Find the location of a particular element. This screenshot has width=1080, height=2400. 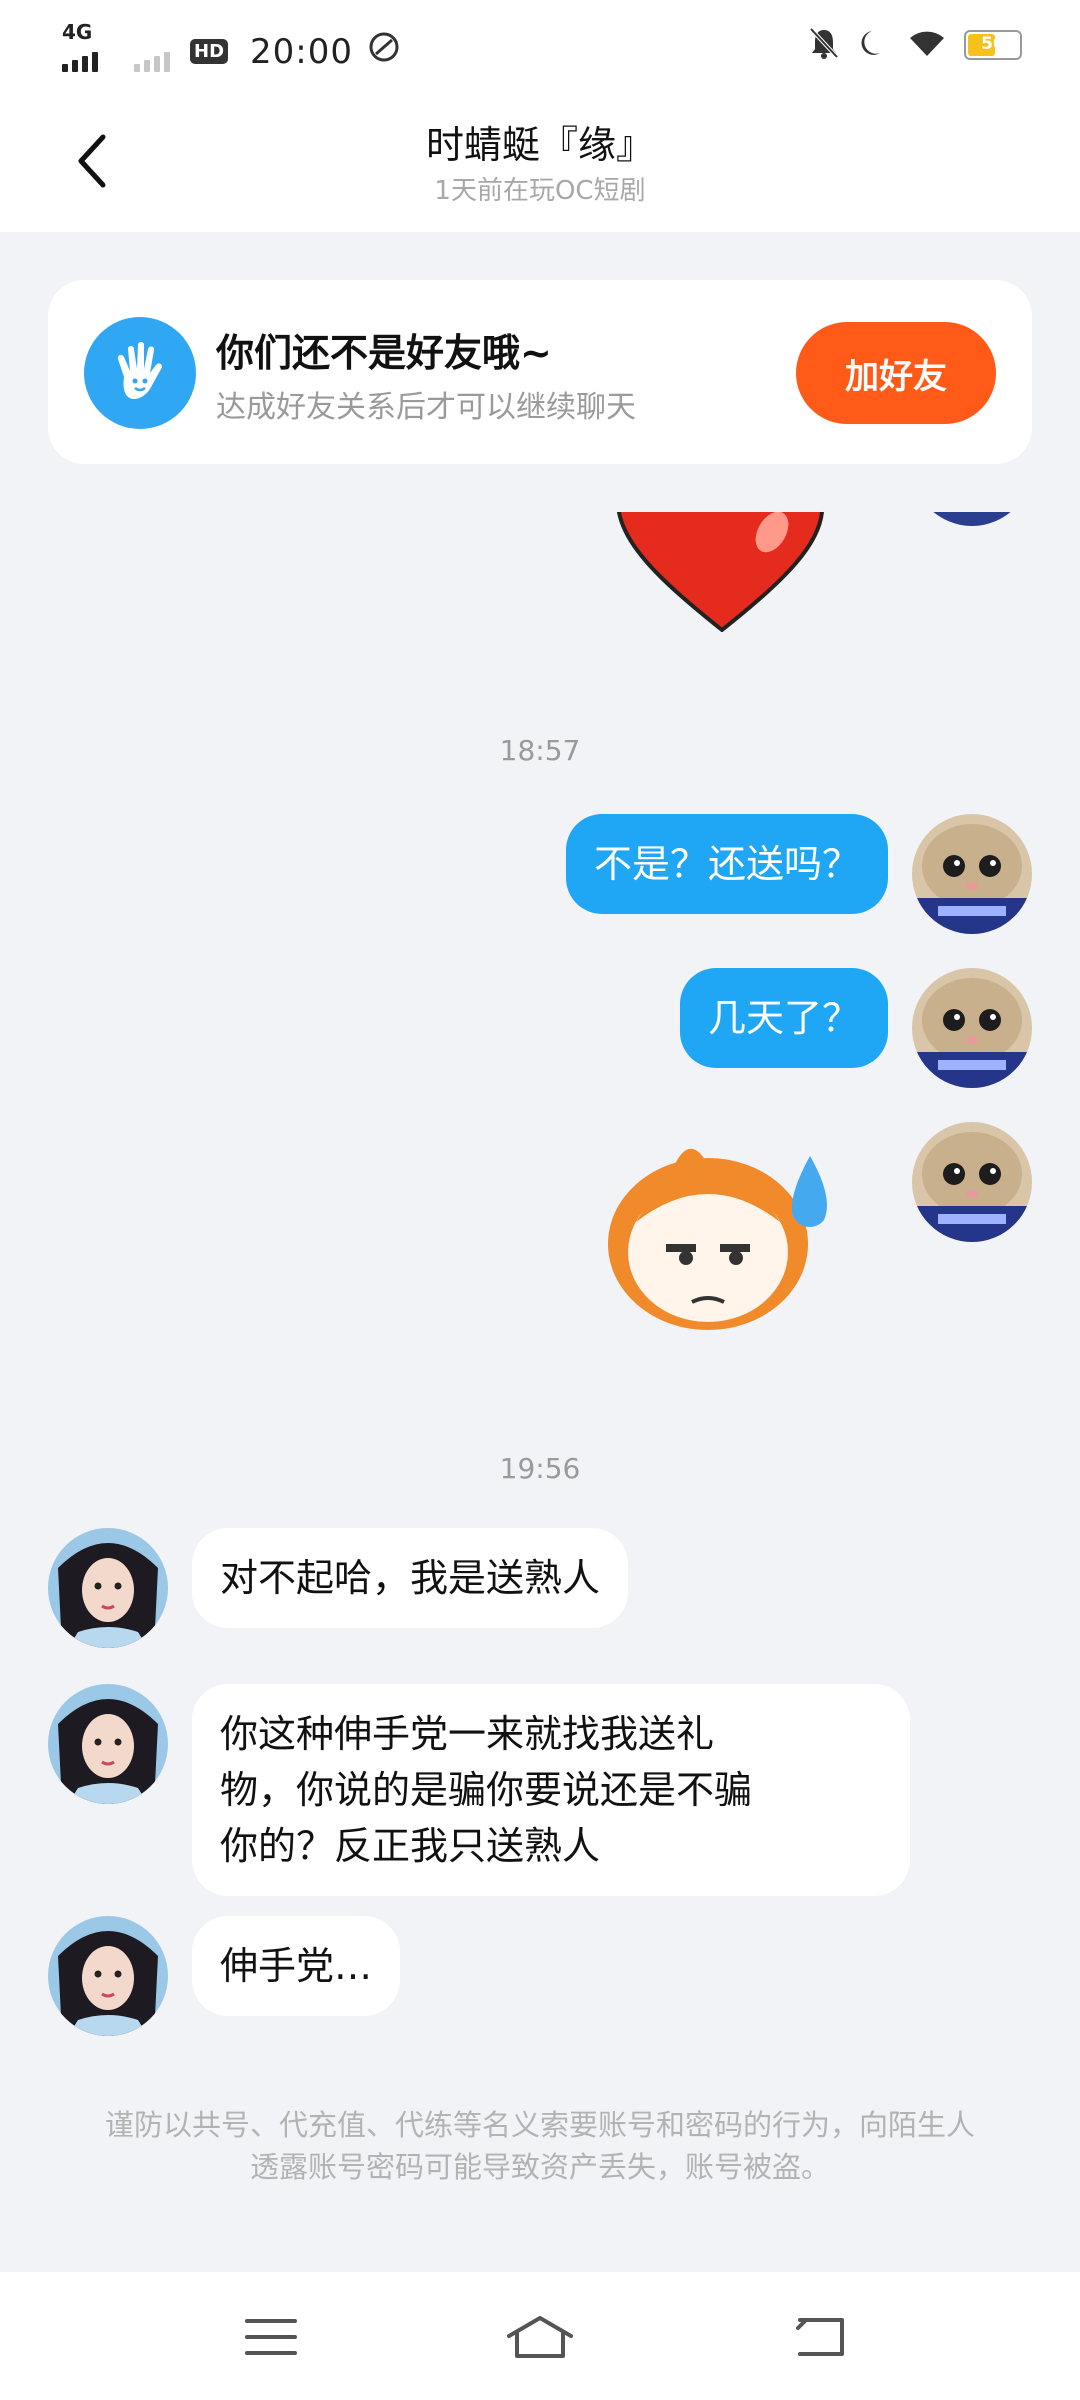

chat-header: 时蜻蜓『缘』 1天前在玩OC短剧 is located at coordinates (540, 159).